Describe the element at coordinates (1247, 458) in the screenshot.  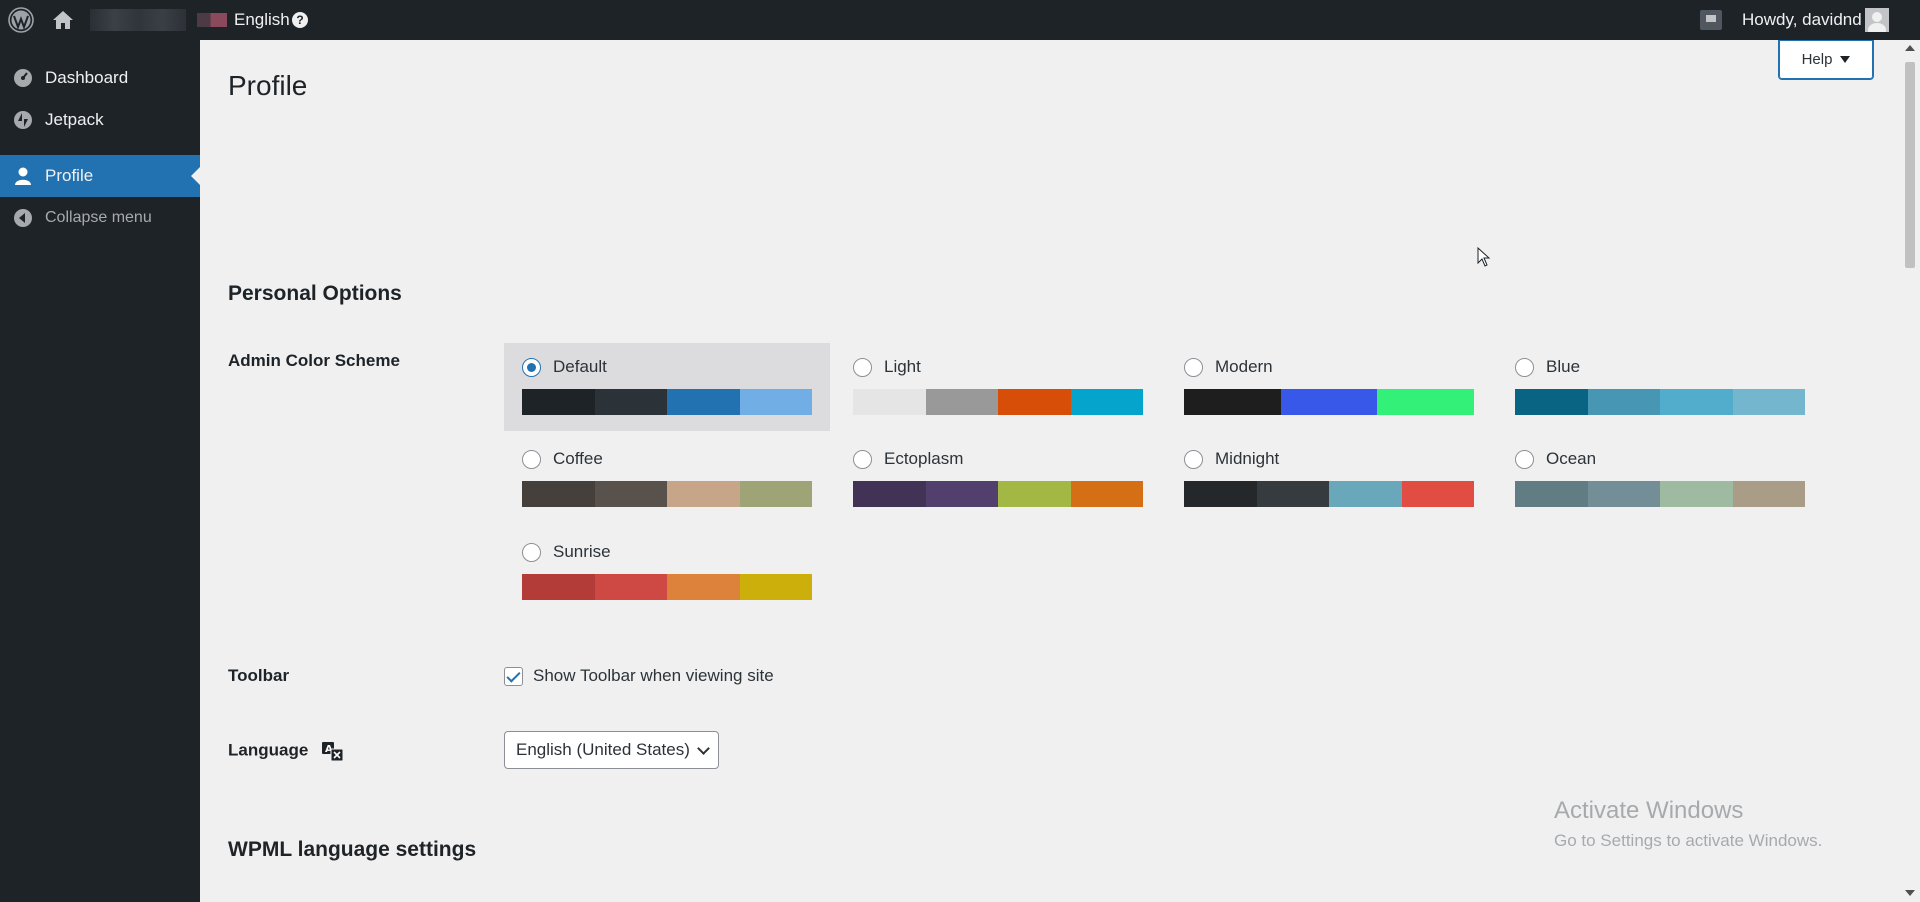
I see `color-scheme-name: Midnight` at that location.